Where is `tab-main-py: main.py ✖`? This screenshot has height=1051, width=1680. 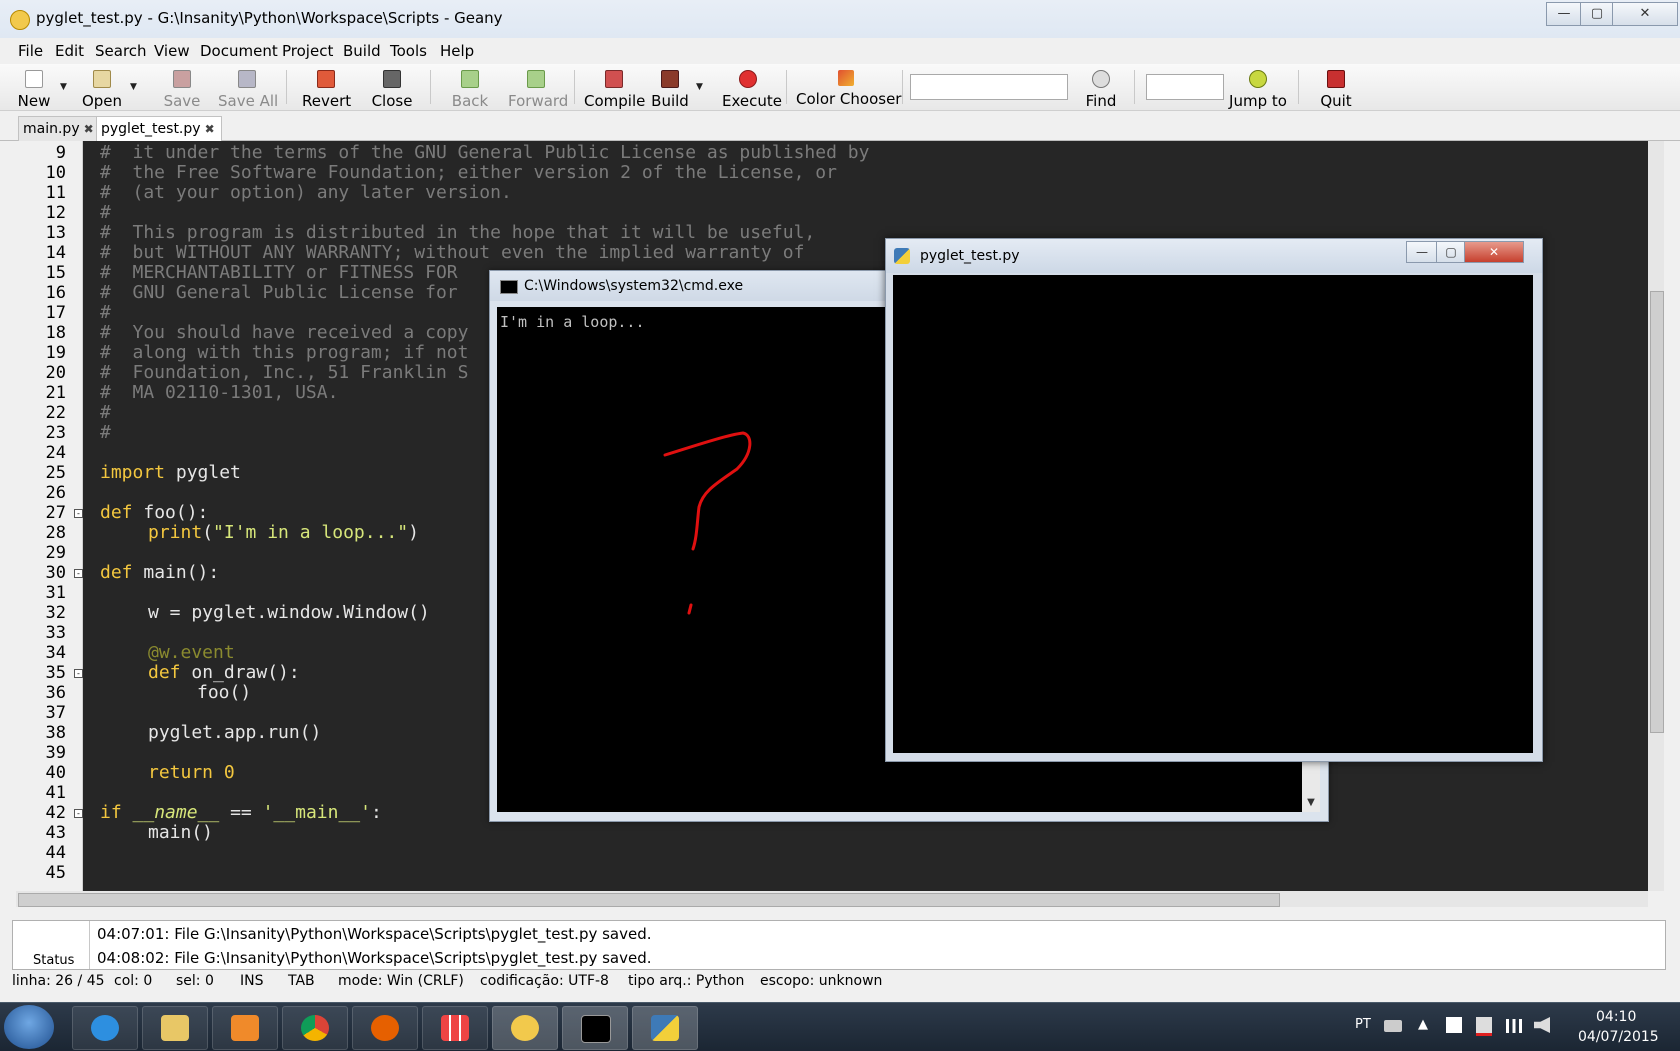 tab-main-py: main.py ✖ is located at coordinates (61, 128).